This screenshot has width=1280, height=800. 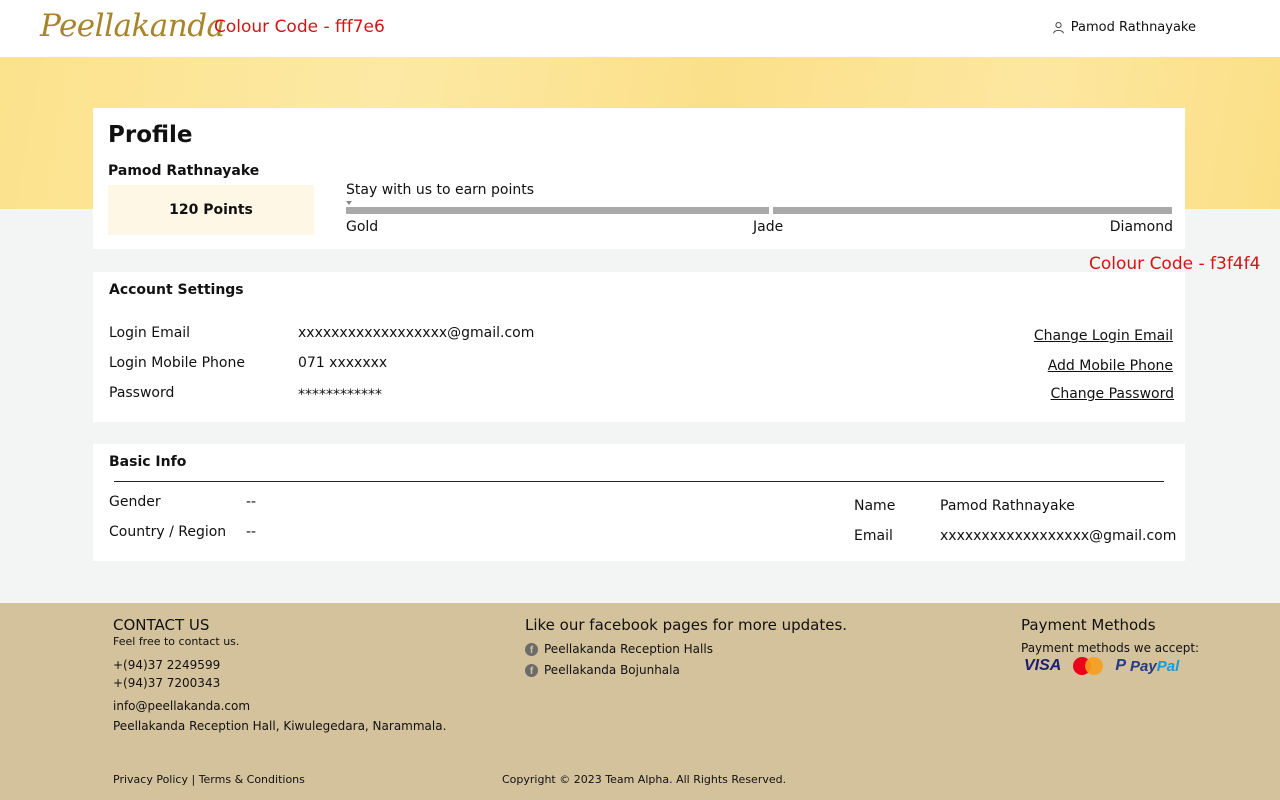 I want to click on email-value: xxxxxxxxxxxxxxxxxx@gmail.com, so click(x=1058, y=536).